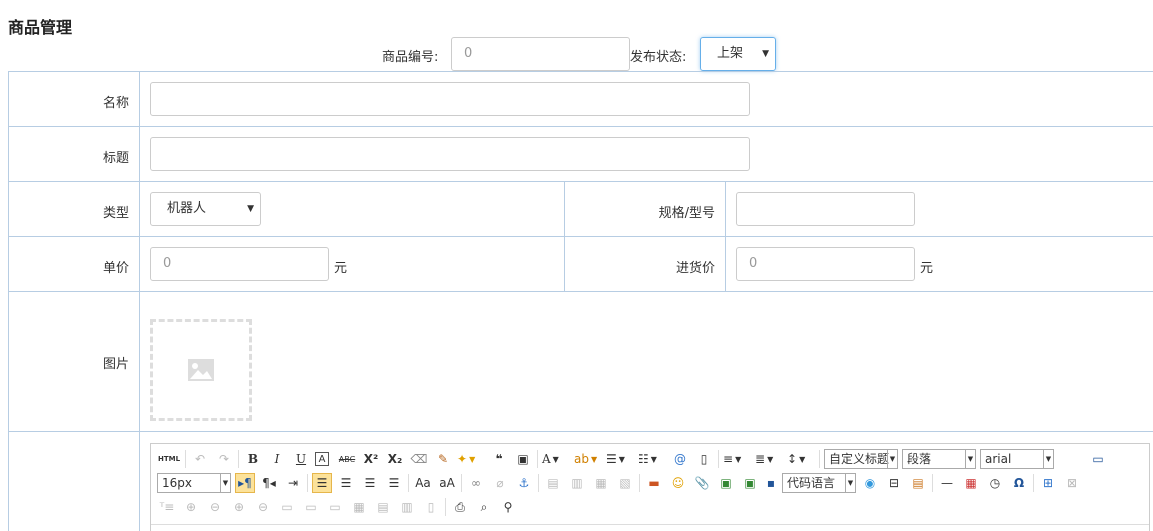 This screenshot has width=1153, height=531. What do you see at coordinates (443, 459) in the screenshot?
I see `format-painter-icon: ✎` at bounding box center [443, 459].